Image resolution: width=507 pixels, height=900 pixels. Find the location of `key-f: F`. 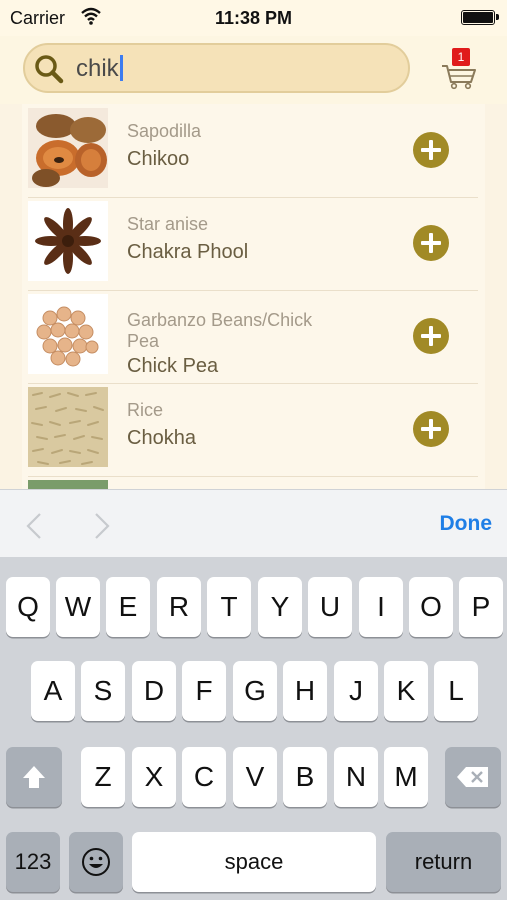

key-f: F is located at coordinates (204, 691).